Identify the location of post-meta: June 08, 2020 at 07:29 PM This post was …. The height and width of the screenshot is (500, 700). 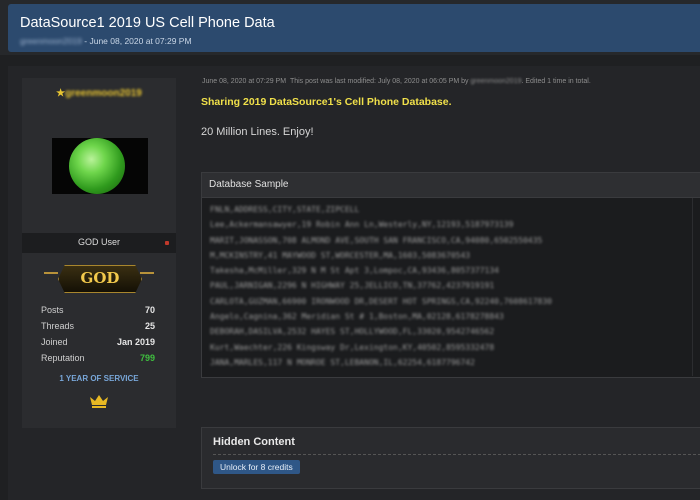
(396, 81).